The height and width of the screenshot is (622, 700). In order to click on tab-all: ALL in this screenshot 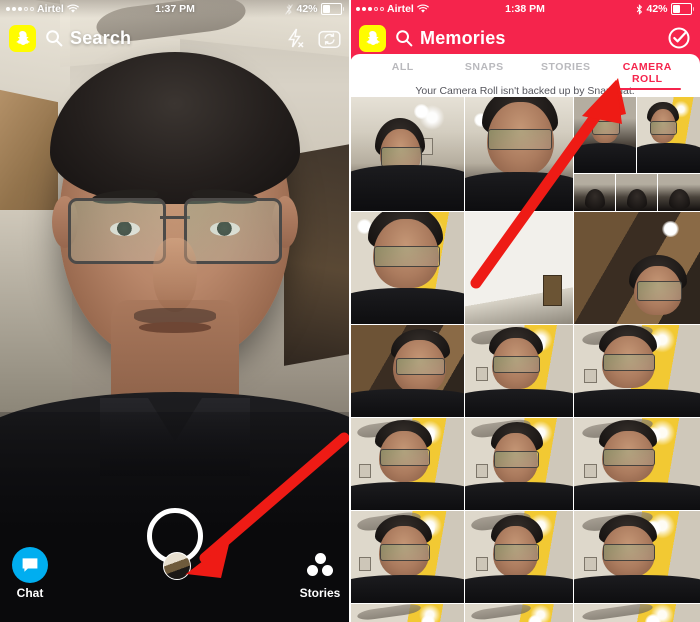, I will do `click(403, 69)`.